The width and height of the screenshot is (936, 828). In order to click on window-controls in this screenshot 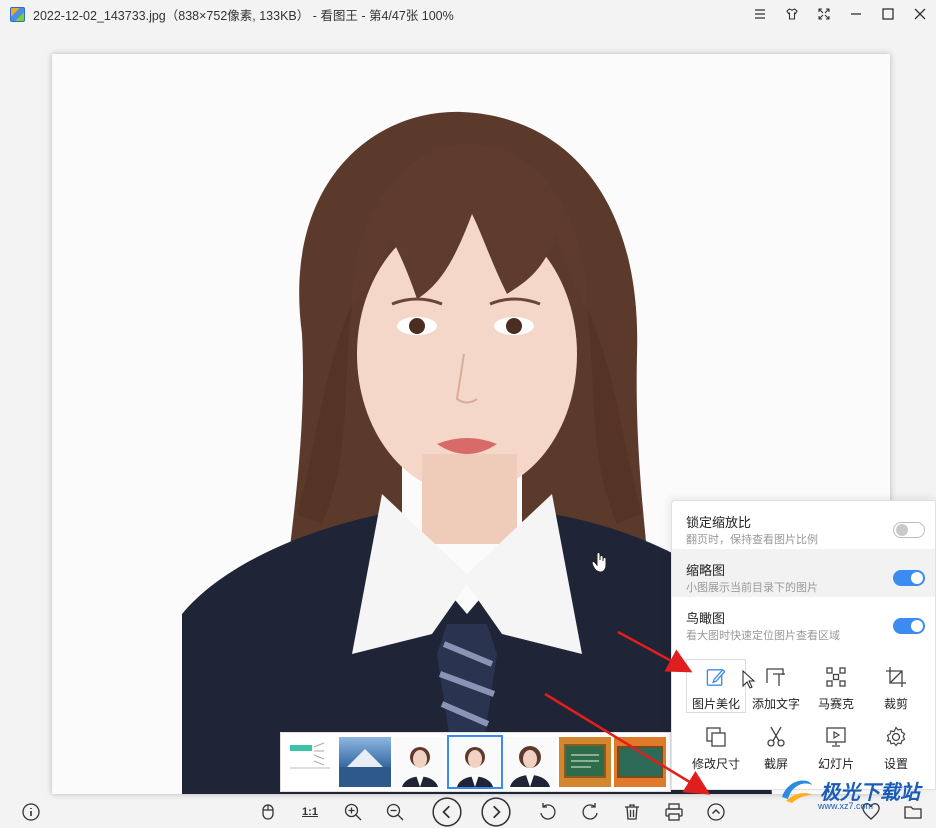, I will do `click(840, 14)`.